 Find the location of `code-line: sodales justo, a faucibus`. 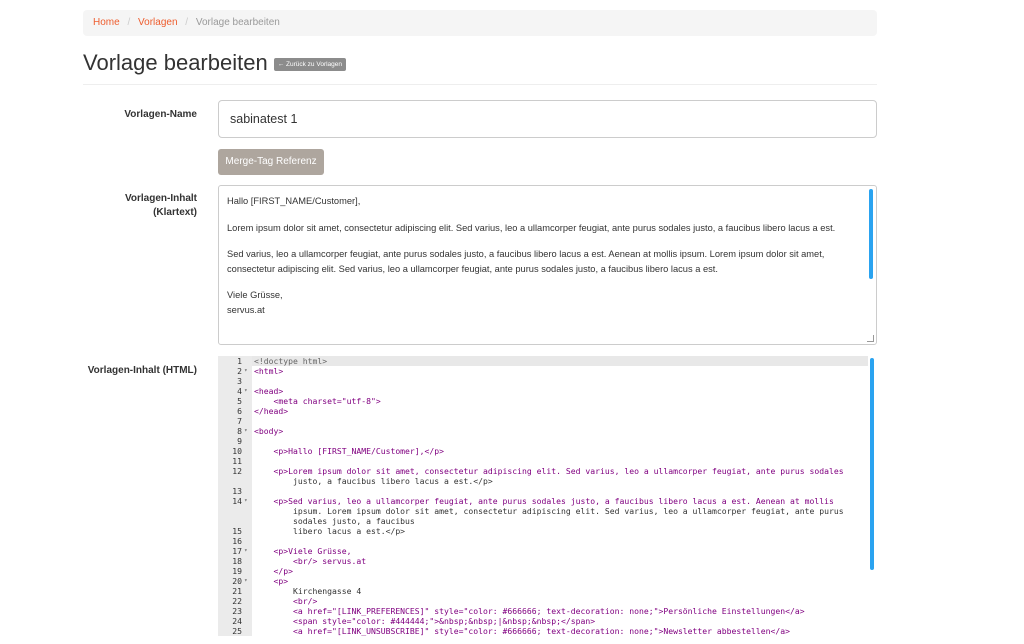

code-line: sodales justo, a faucibus is located at coordinates (547, 521).